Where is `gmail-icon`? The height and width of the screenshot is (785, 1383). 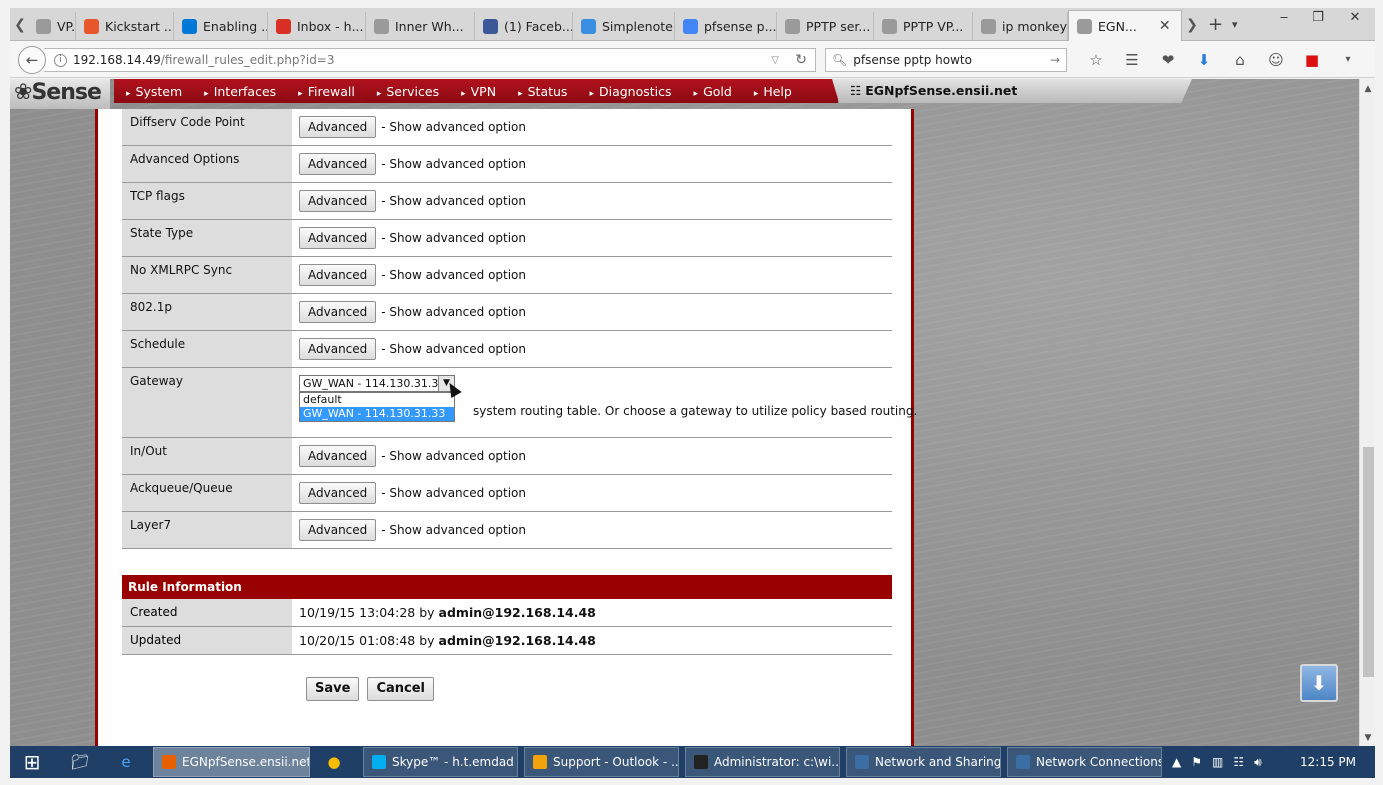 gmail-icon is located at coordinates (283, 26).